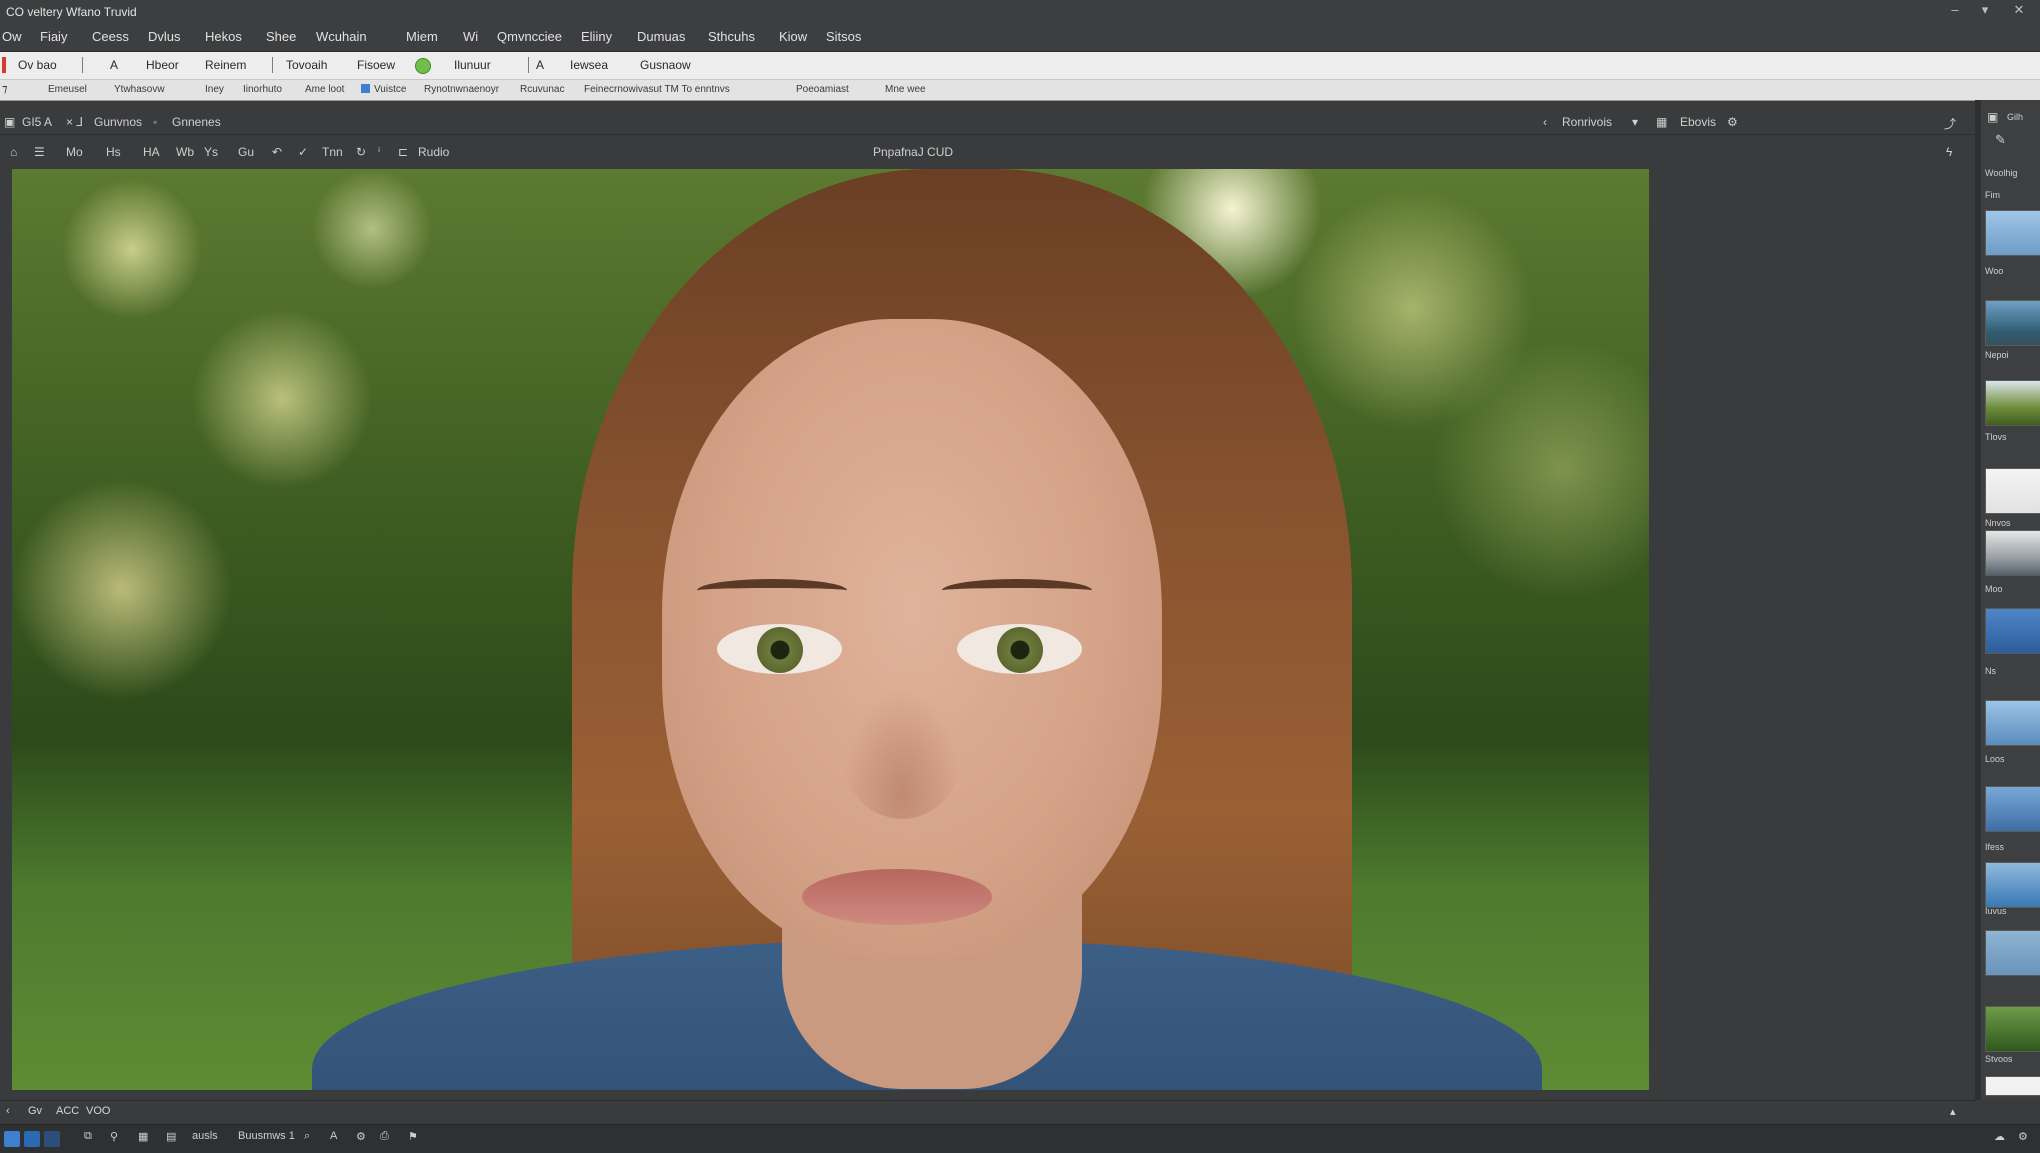 The height and width of the screenshot is (1153, 2040). Describe the element at coordinates (225, 65) in the screenshot. I see `tool-resize: Reinem` at that location.